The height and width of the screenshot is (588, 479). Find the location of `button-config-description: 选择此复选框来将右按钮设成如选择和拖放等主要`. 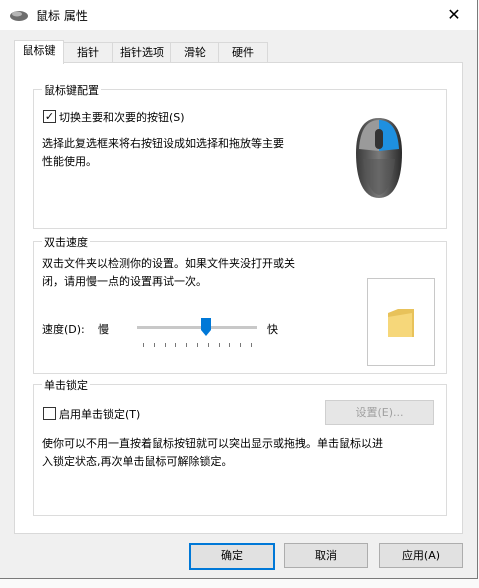

button-config-description: 选择此复选框来将右按钮设成如选择和拖放等主要 is located at coordinates (163, 143).